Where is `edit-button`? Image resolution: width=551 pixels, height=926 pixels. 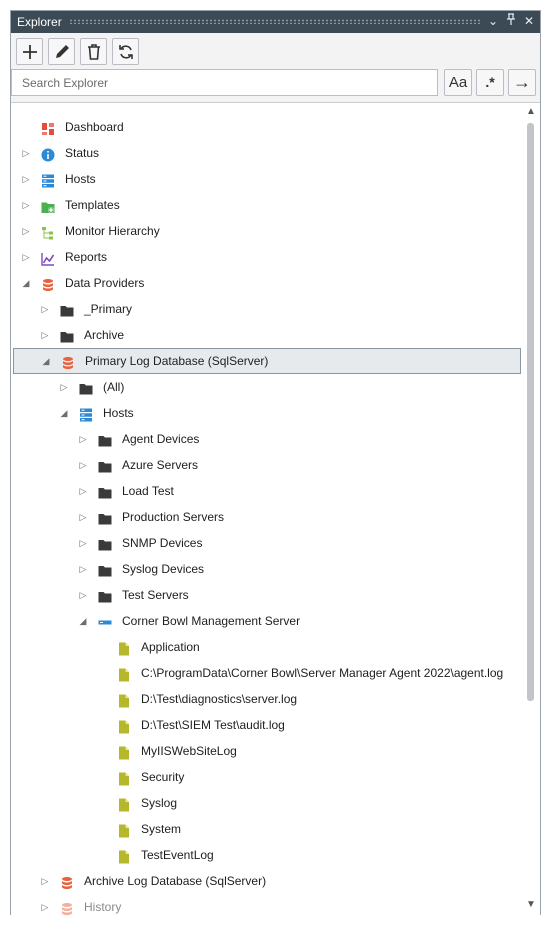
edit-button is located at coordinates (61, 51).